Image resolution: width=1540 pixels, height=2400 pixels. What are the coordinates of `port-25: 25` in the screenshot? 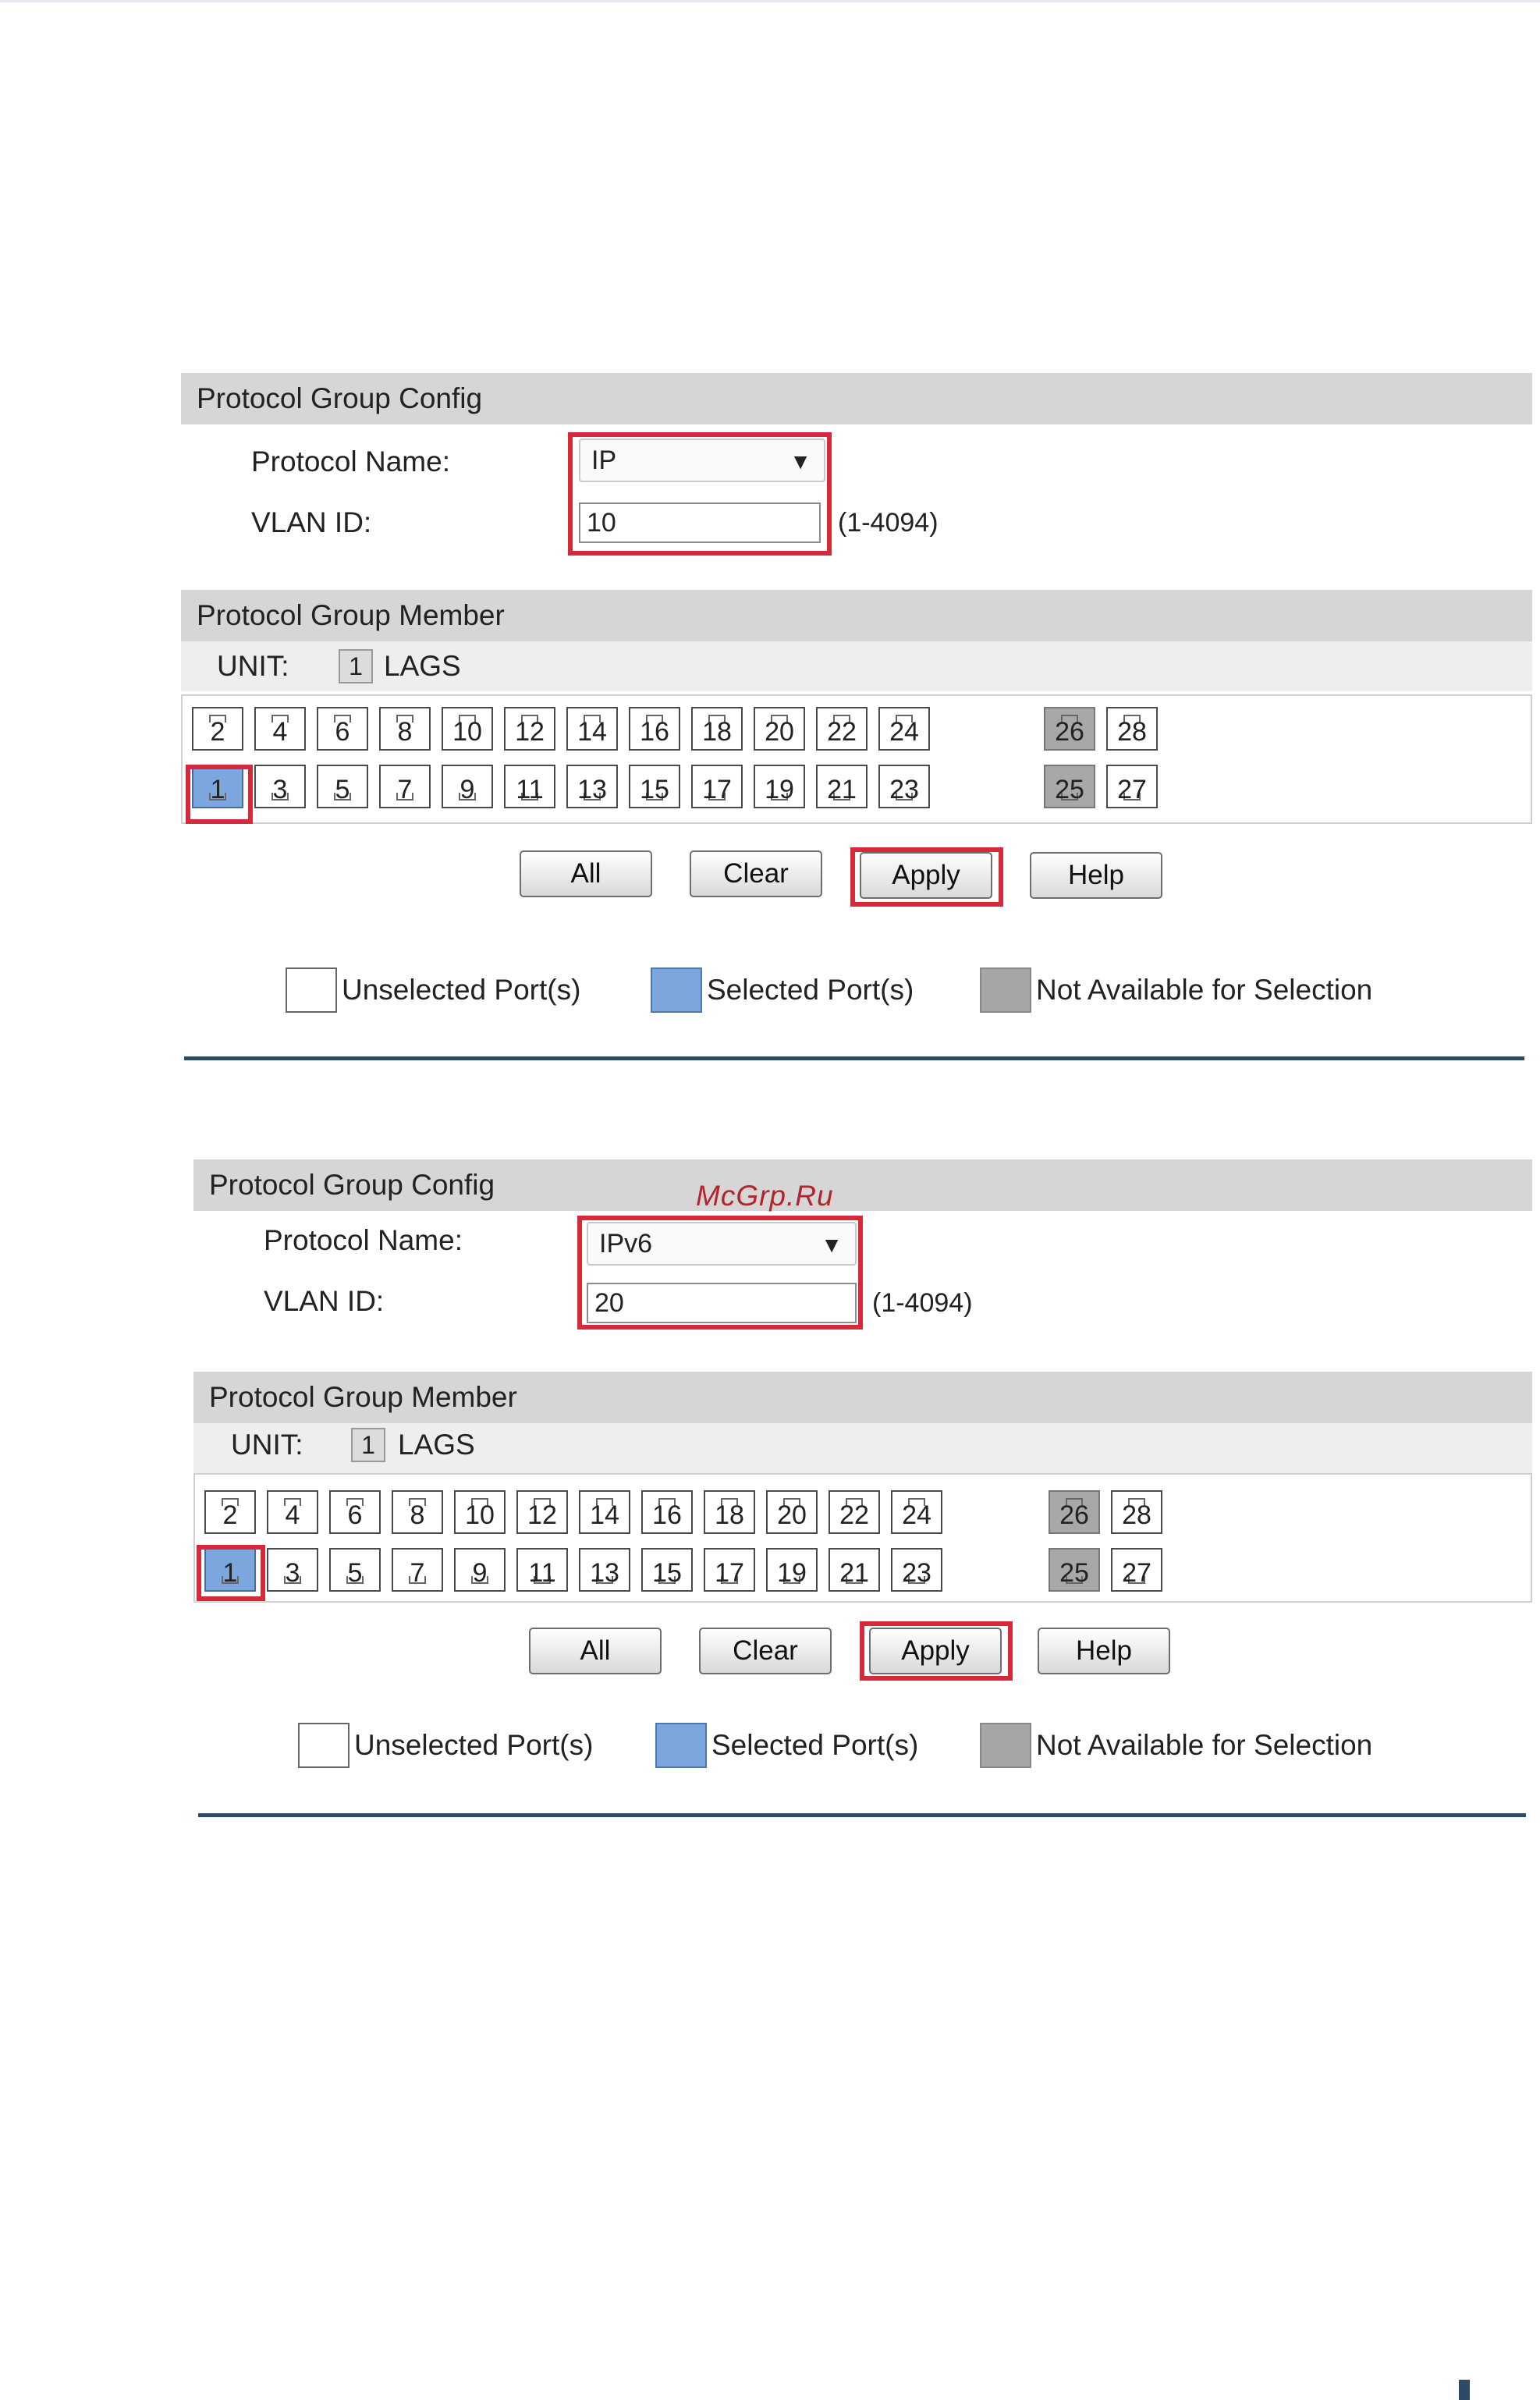 It's located at (1074, 1570).